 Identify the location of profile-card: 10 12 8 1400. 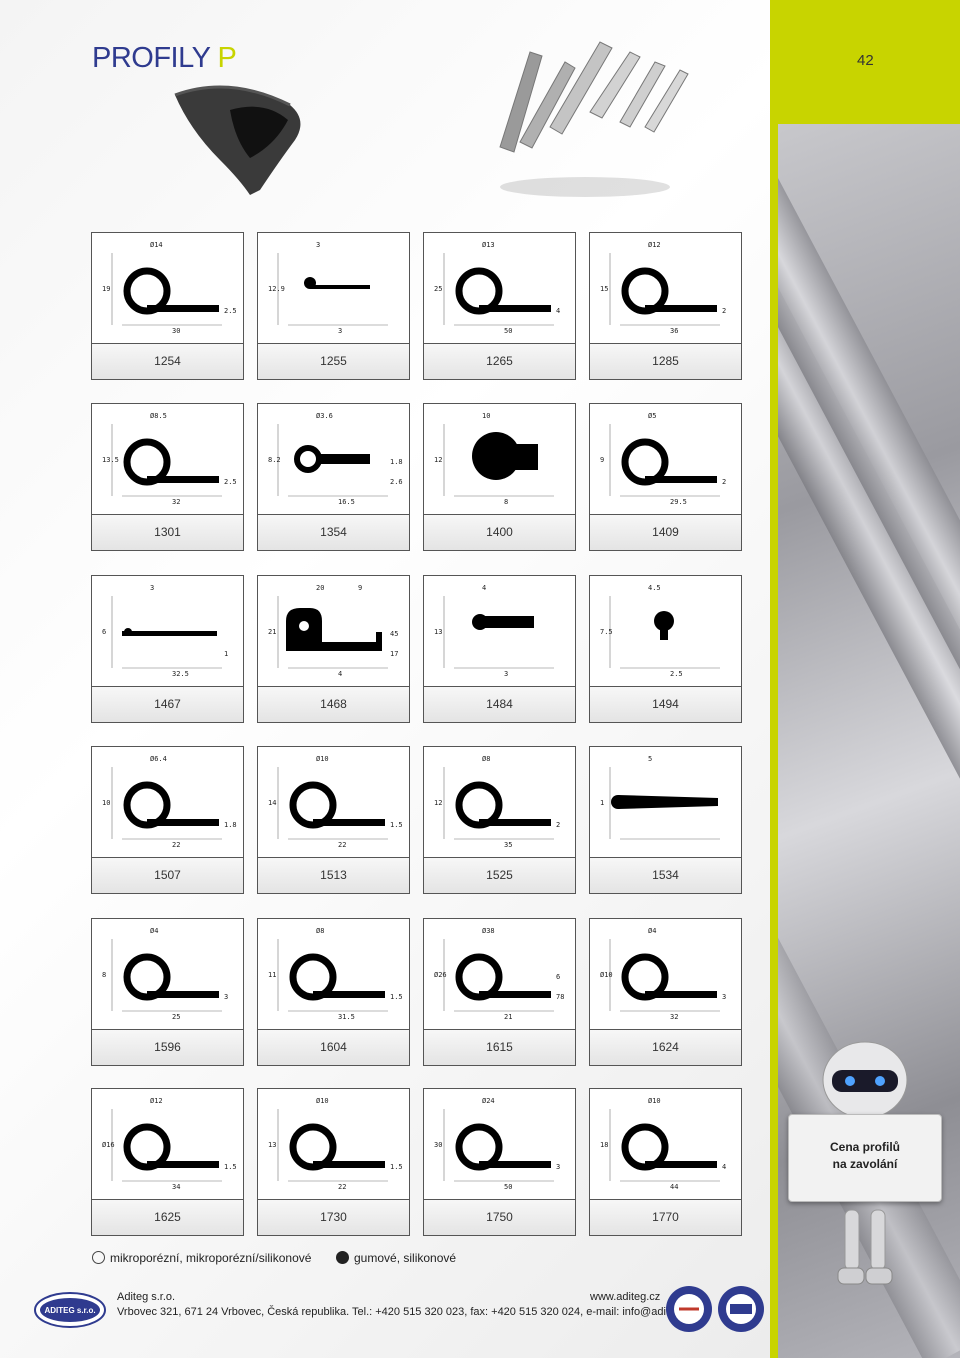
(499, 477).